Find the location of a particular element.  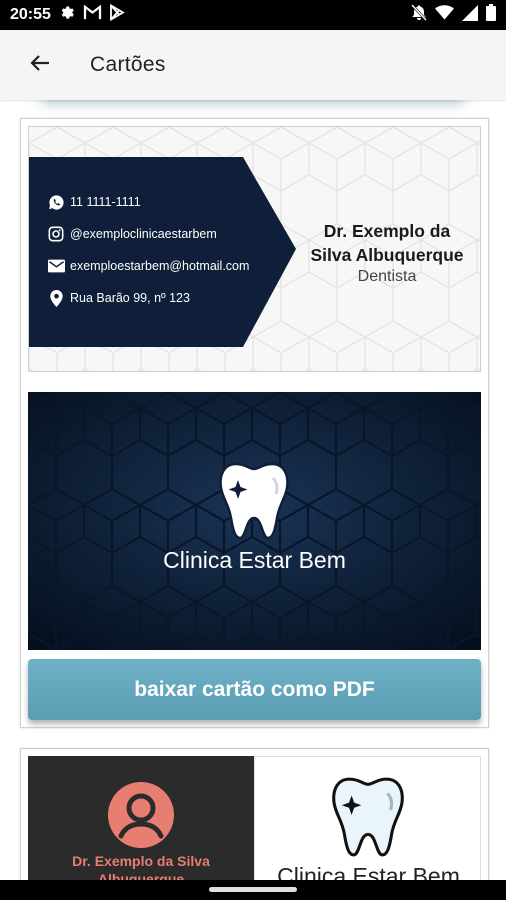

battery-icon is located at coordinates (491, 15).